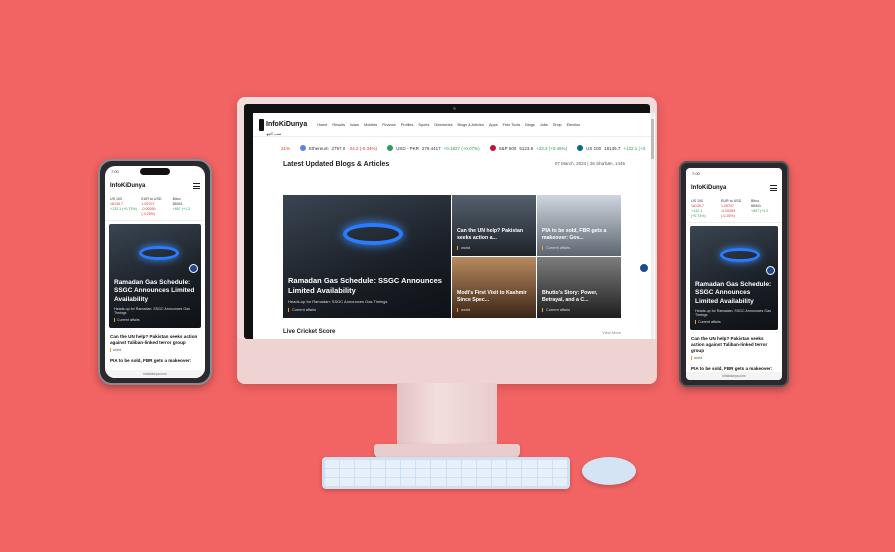 This screenshot has width=895, height=552. I want to click on nav-item-finance: Finance, so click(389, 125).